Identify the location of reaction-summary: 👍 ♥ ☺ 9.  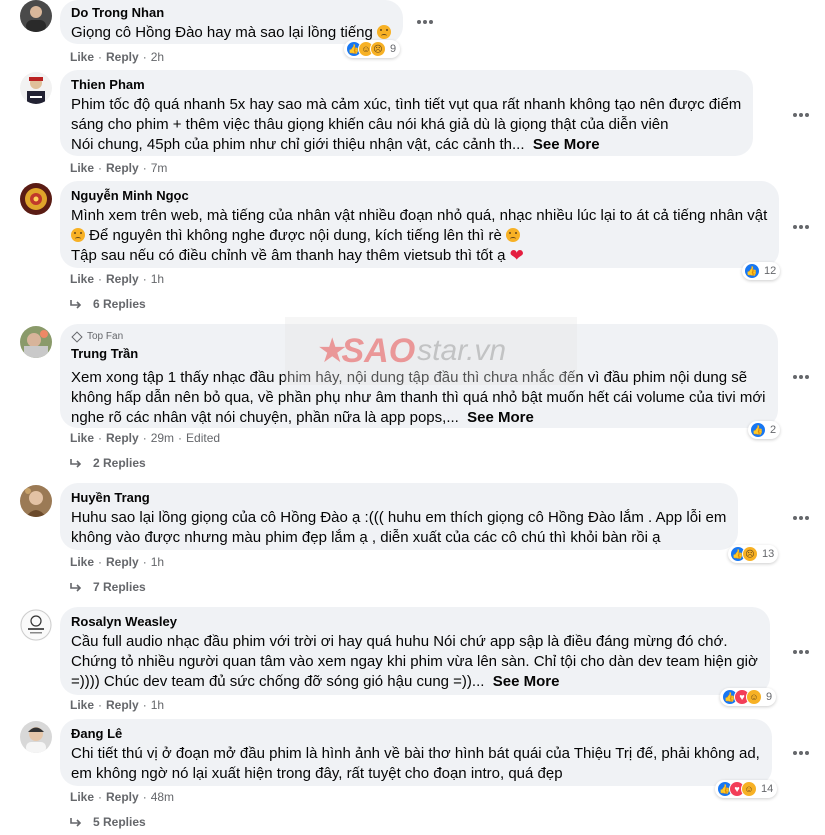
(748, 697).